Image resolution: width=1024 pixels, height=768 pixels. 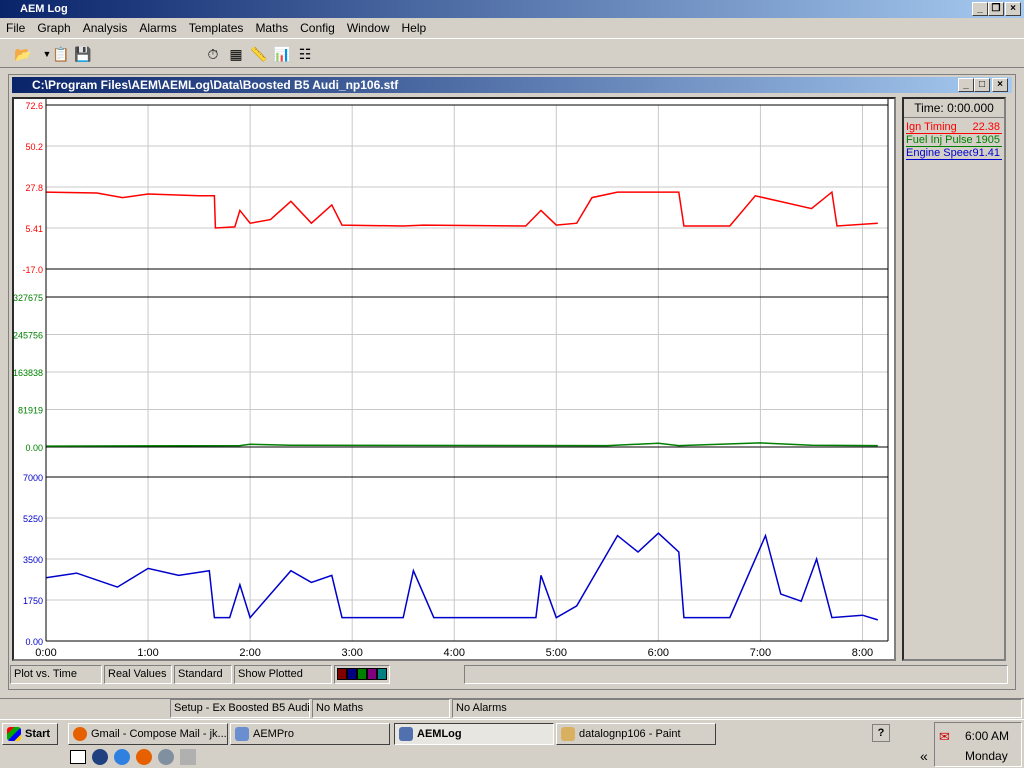 What do you see at coordinates (242, 734) in the screenshot?
I see `aempro-icon` at bounding box center [242, 734].